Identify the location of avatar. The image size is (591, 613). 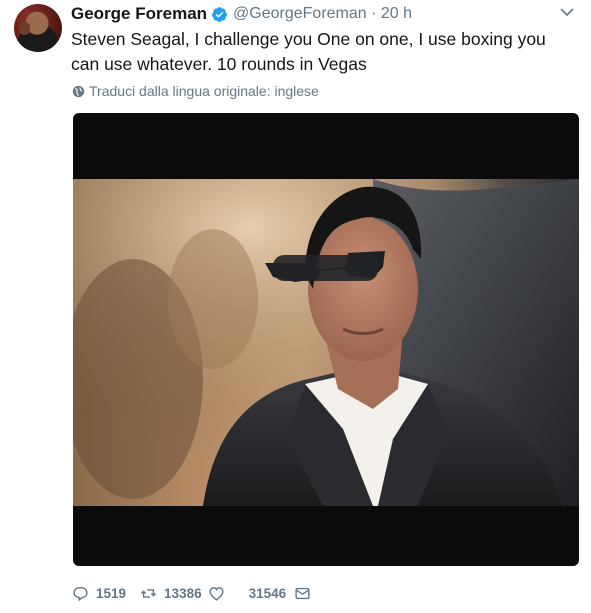
(38, 28).